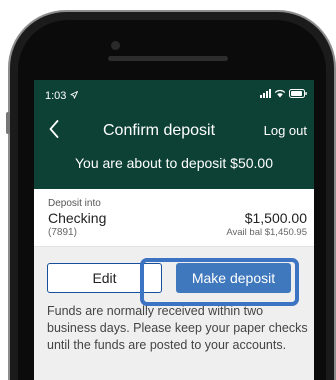  I want to click on status-time: 1:03, so click(62, 96).